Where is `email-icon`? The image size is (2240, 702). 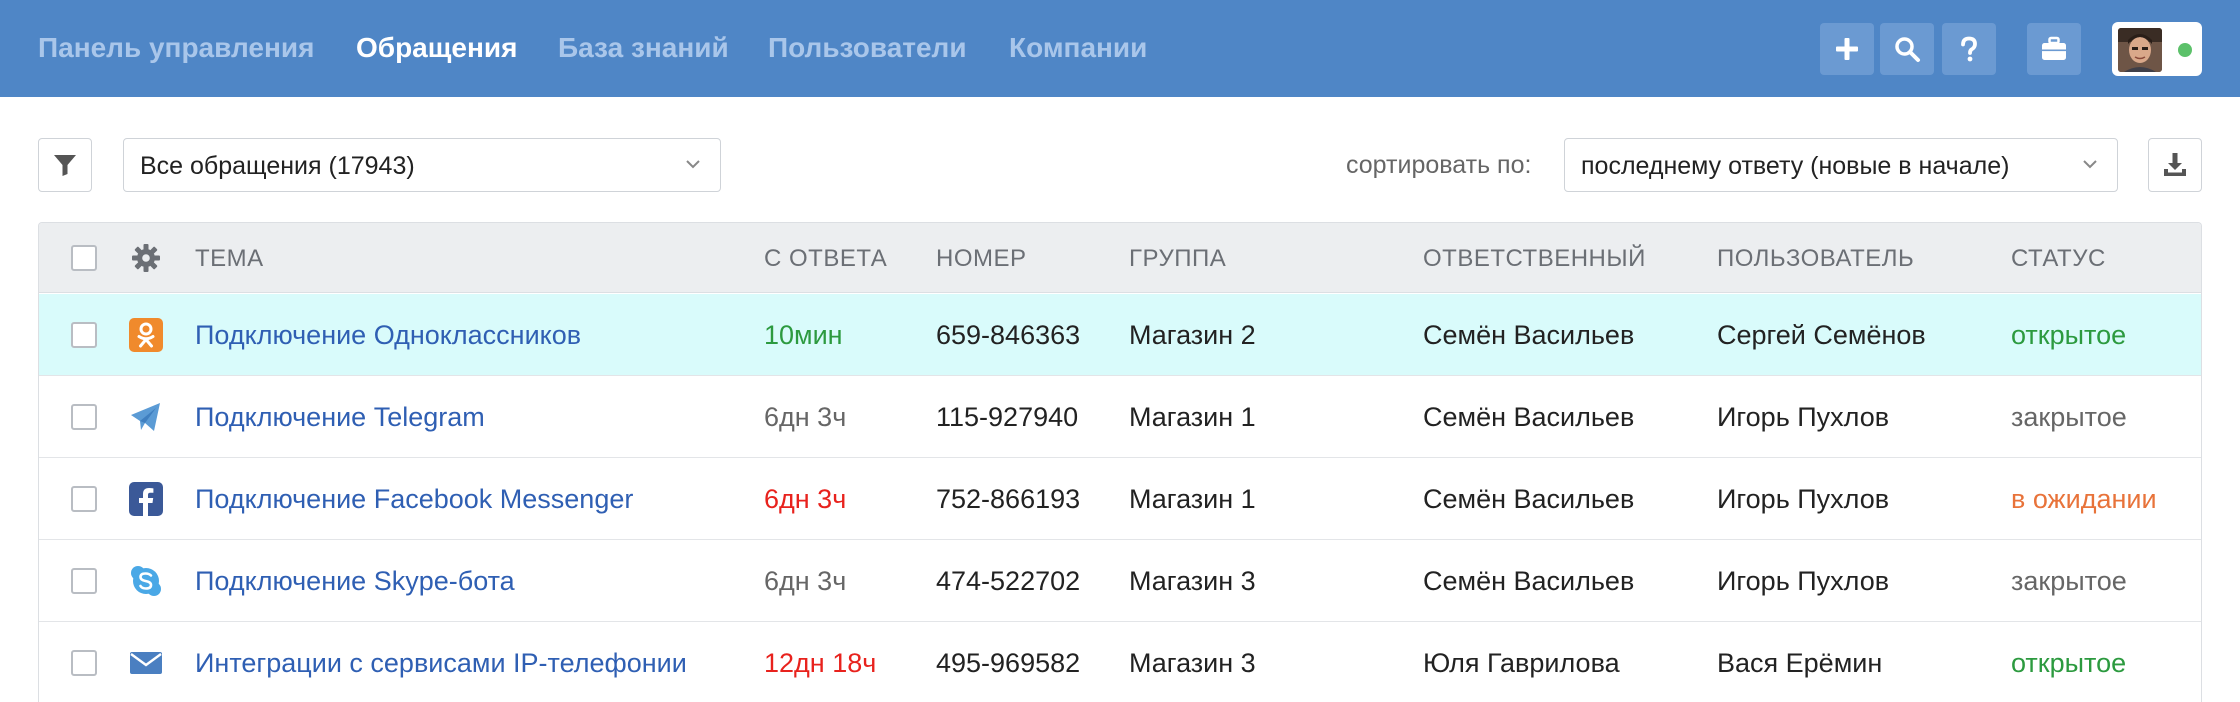
email-icon is located at coordinates (146, 663).